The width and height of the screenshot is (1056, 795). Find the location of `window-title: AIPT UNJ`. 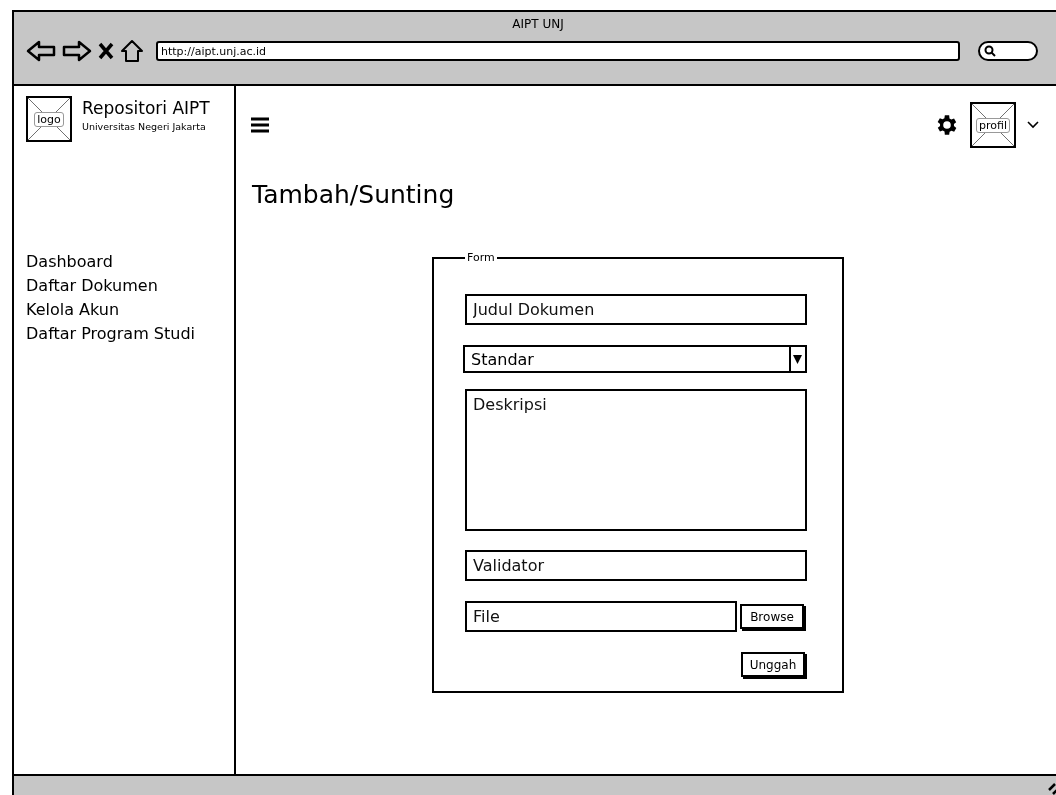

window-title: AIPT UNJ is located at coordinates (538, 24).